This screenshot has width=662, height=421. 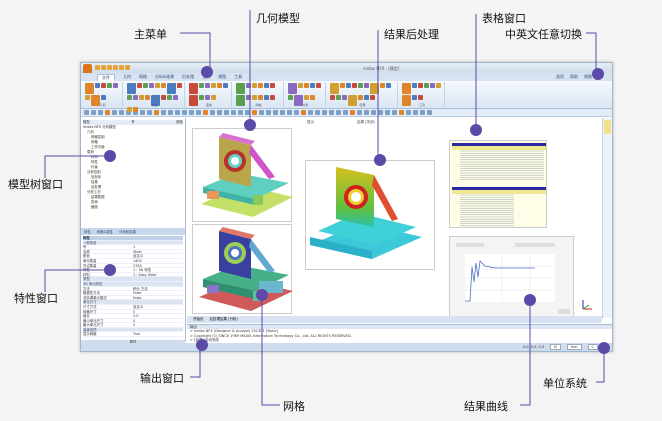 I want to click on callout-language-switch: 中英文任意切换, so click(x=543, y=34).